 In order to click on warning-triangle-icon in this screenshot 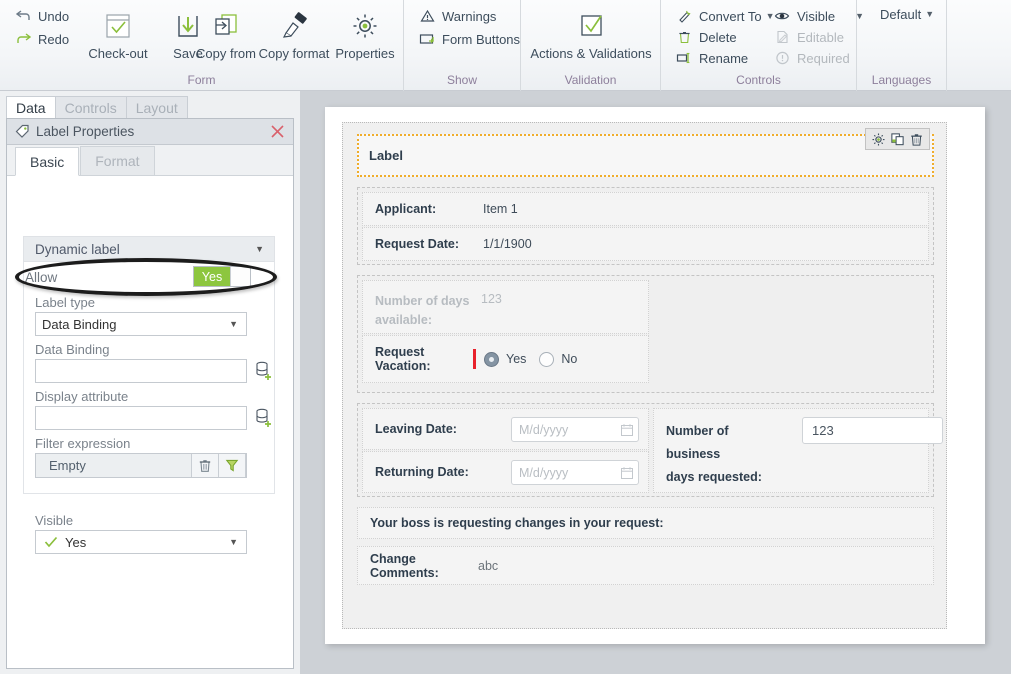, I will do `click(427, 16)`.